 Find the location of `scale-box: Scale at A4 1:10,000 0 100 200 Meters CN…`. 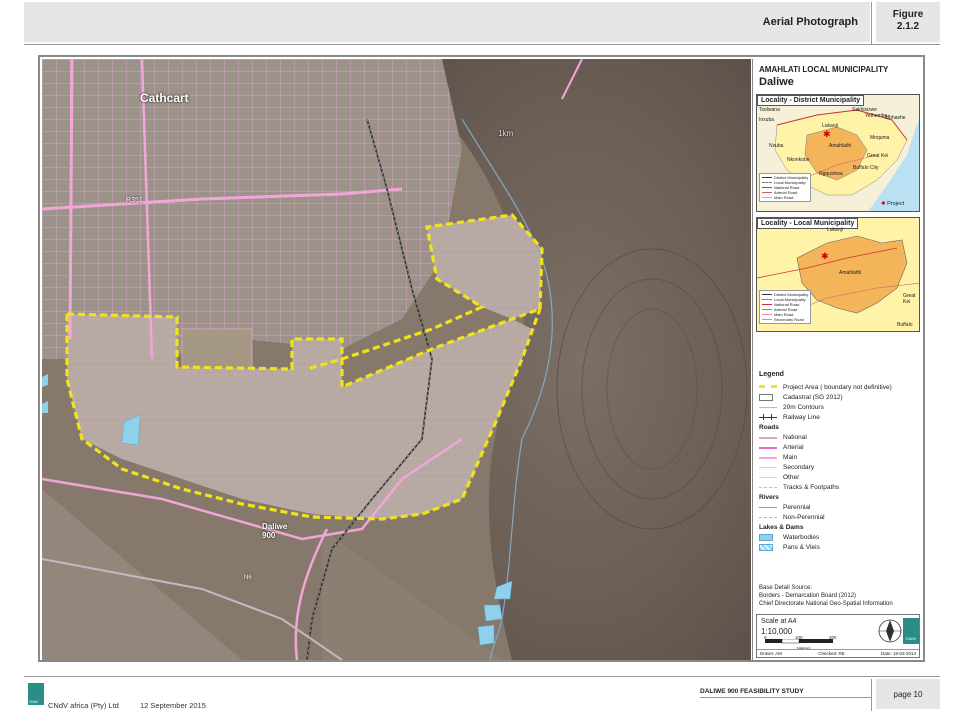

scale-box: Scale at A4 1:10,000 0 100 200 Meters CN… is located at coordinates (838, 636).